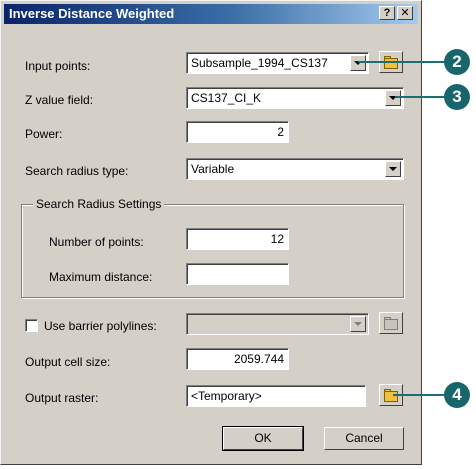  Describe the element at coordinates (77, 171) in the screenshot. I see `search-radius-type-label: Search radius type:` at that location.